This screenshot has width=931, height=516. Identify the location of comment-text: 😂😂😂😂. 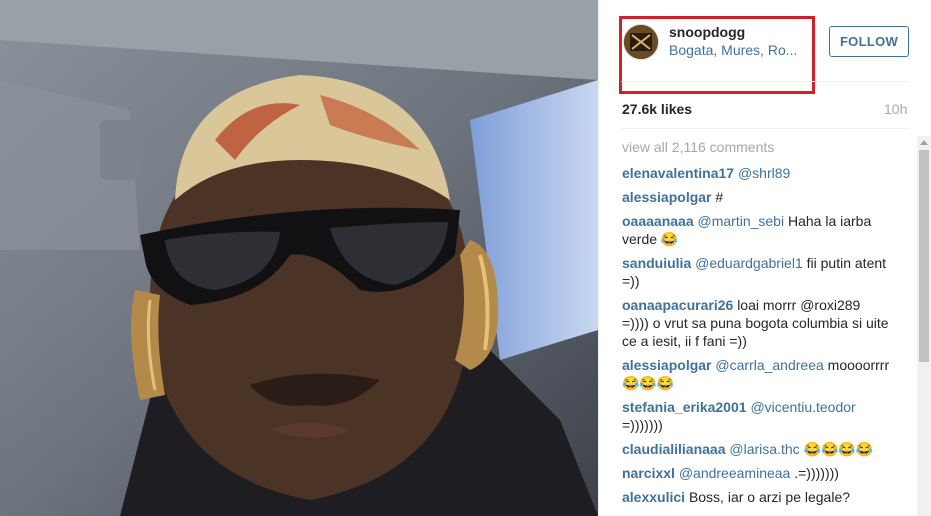
(838, 449).